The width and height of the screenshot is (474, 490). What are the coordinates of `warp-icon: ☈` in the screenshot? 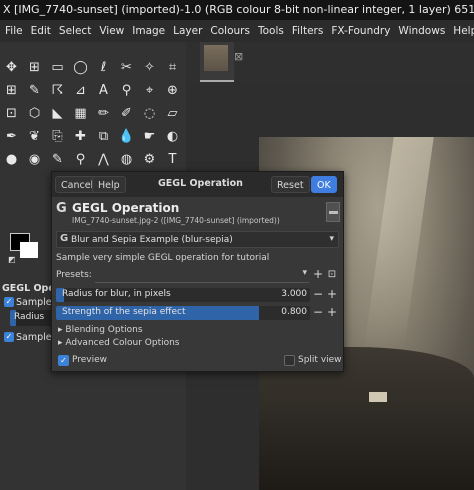 It's located at (57, 90).